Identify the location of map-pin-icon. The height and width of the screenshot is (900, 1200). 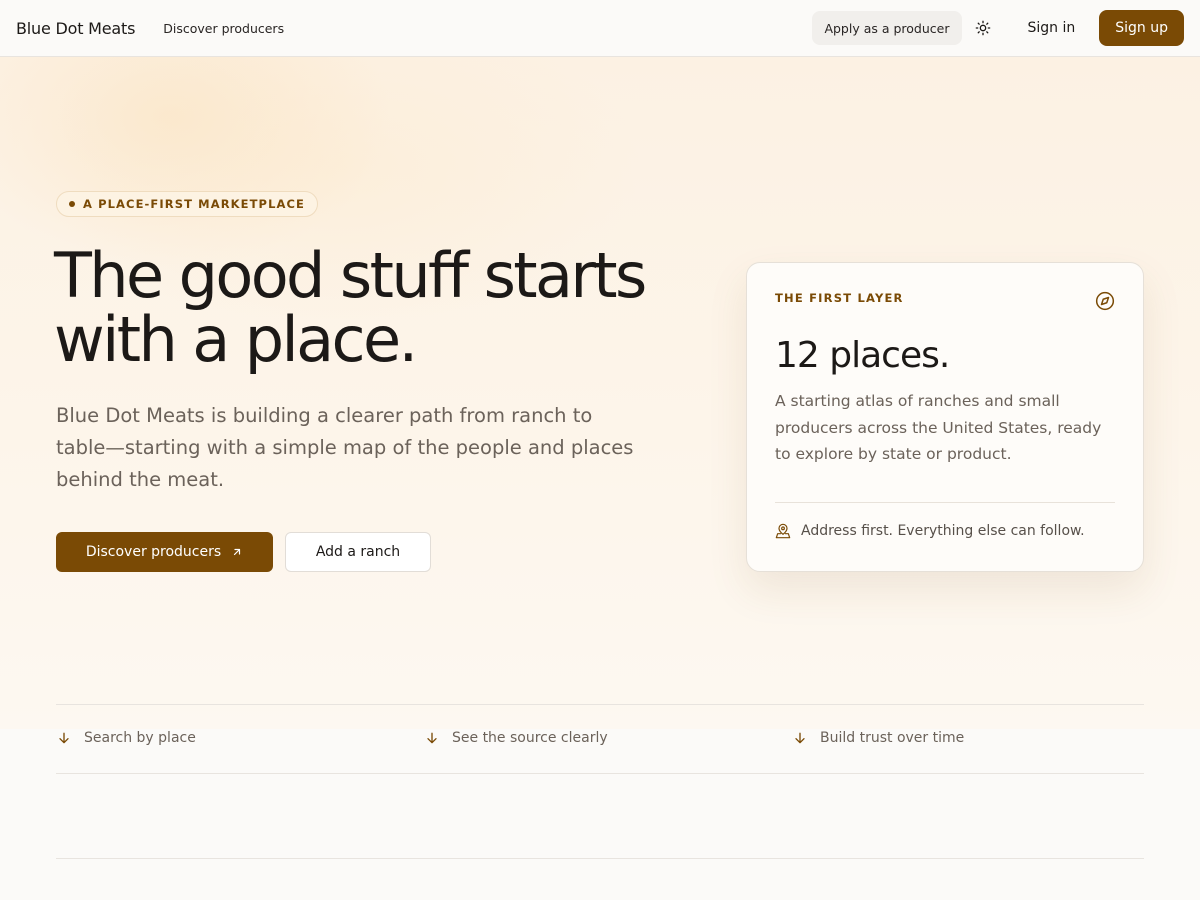
(783, 531).